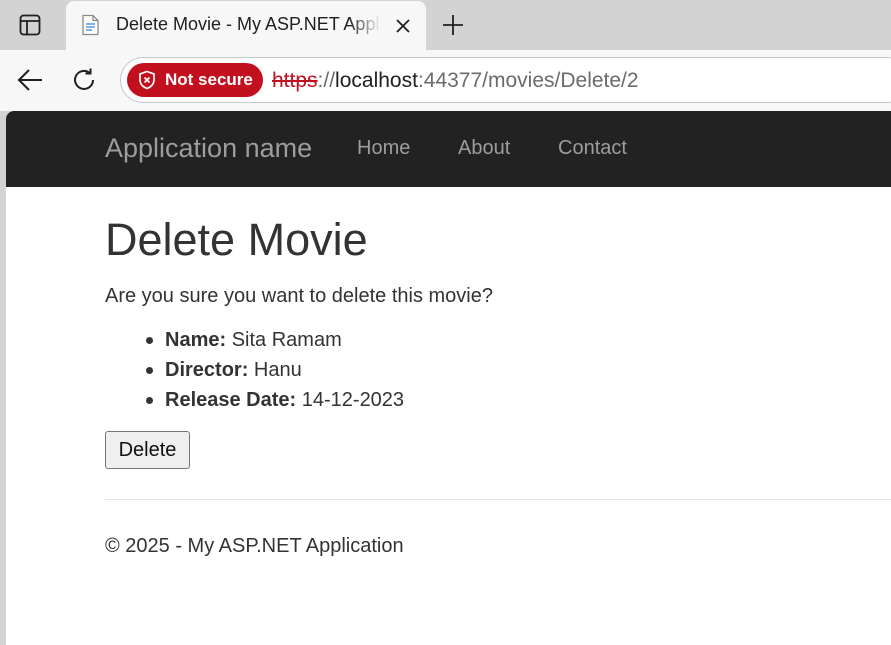 This screenshot has width=891, height=645. I want to click on list-item-release-date: Release Date: 14-12-2023, so click(275, 403).